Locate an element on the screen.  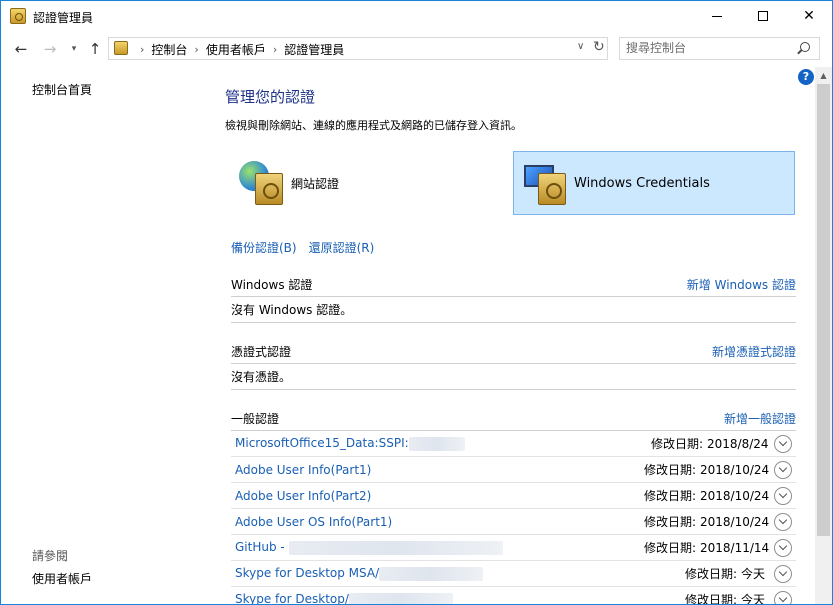
navigation-bar: ← → ▾ ↑ › 控制台 › 使用者帳戶 › 認證管理員 ∨ ↻ is located at coordinates (416, 49).